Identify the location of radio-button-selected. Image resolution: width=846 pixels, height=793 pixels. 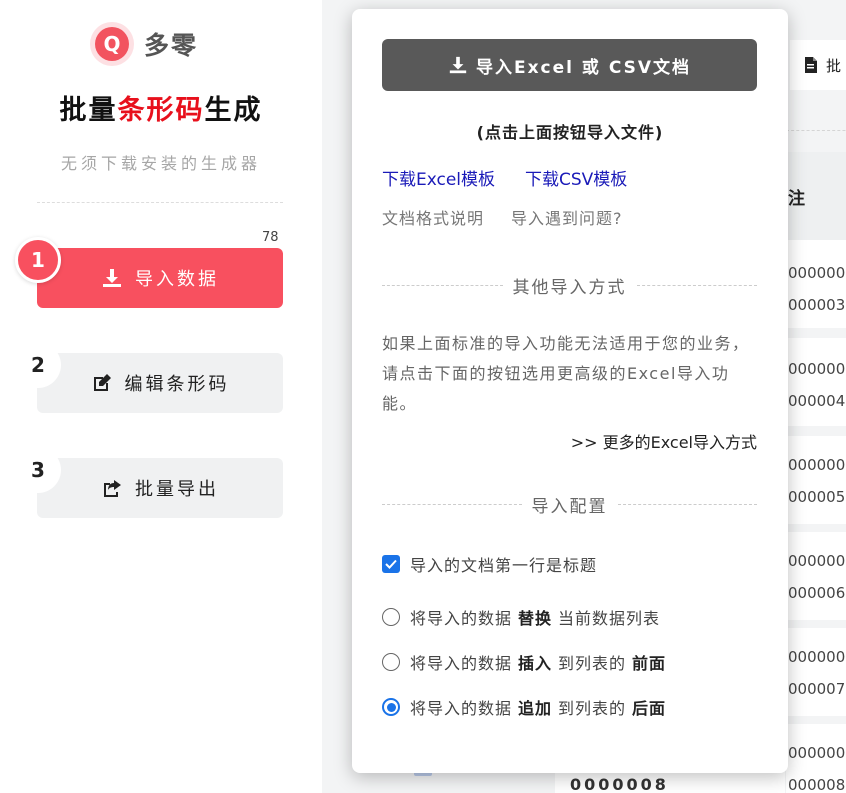
(391, 707).